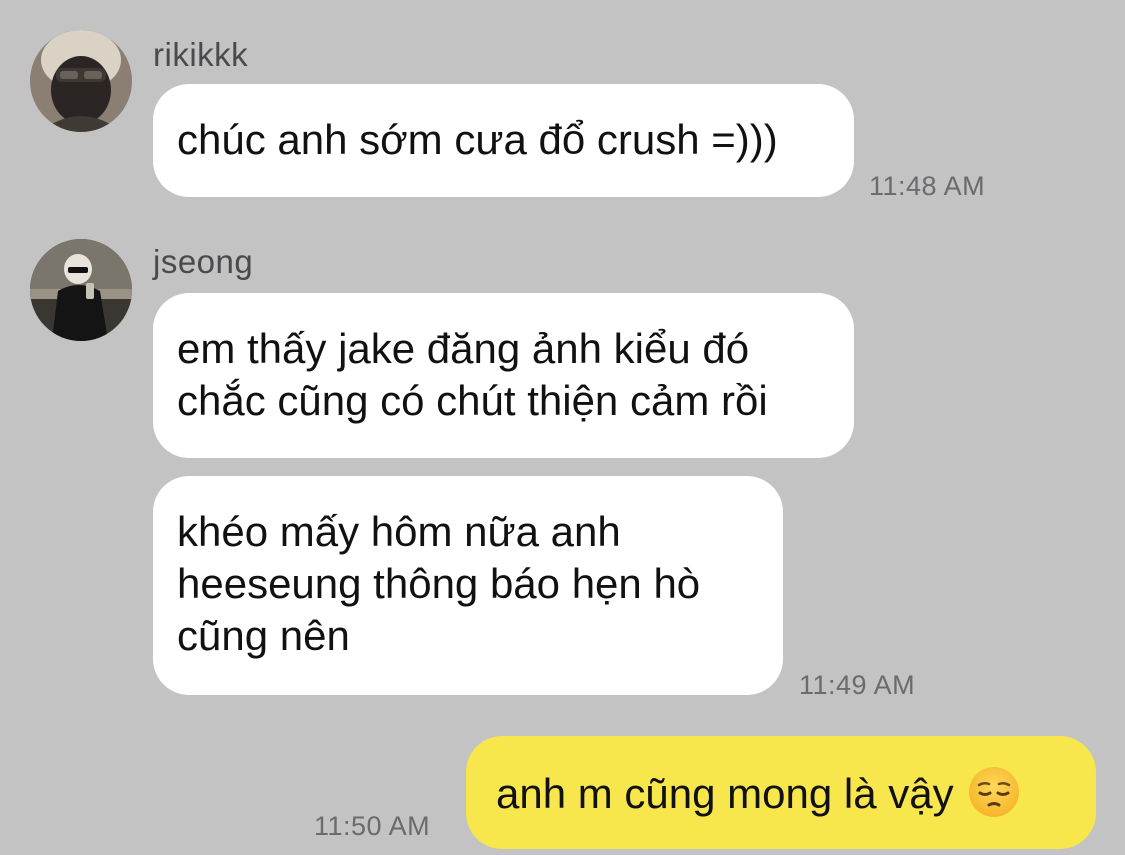 The width and height of the screenshot is (1125, 855). I want to click on pensive-face-icon, so click(994, 798).